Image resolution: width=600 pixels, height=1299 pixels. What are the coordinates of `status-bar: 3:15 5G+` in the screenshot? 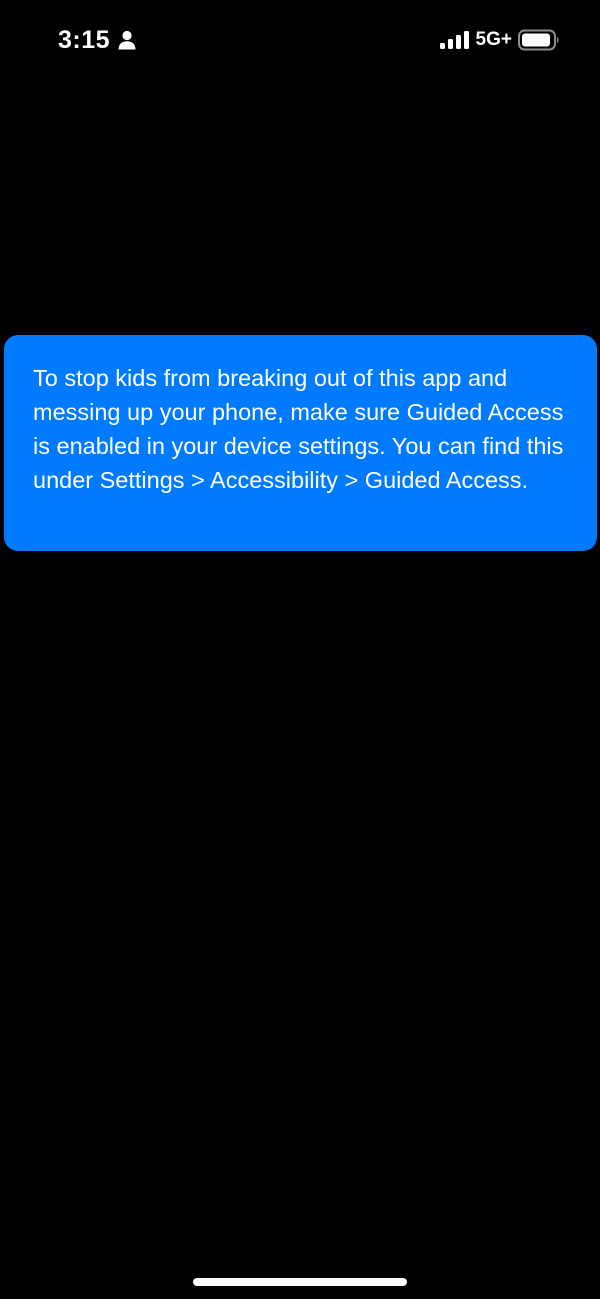 It's located at (300, 40).